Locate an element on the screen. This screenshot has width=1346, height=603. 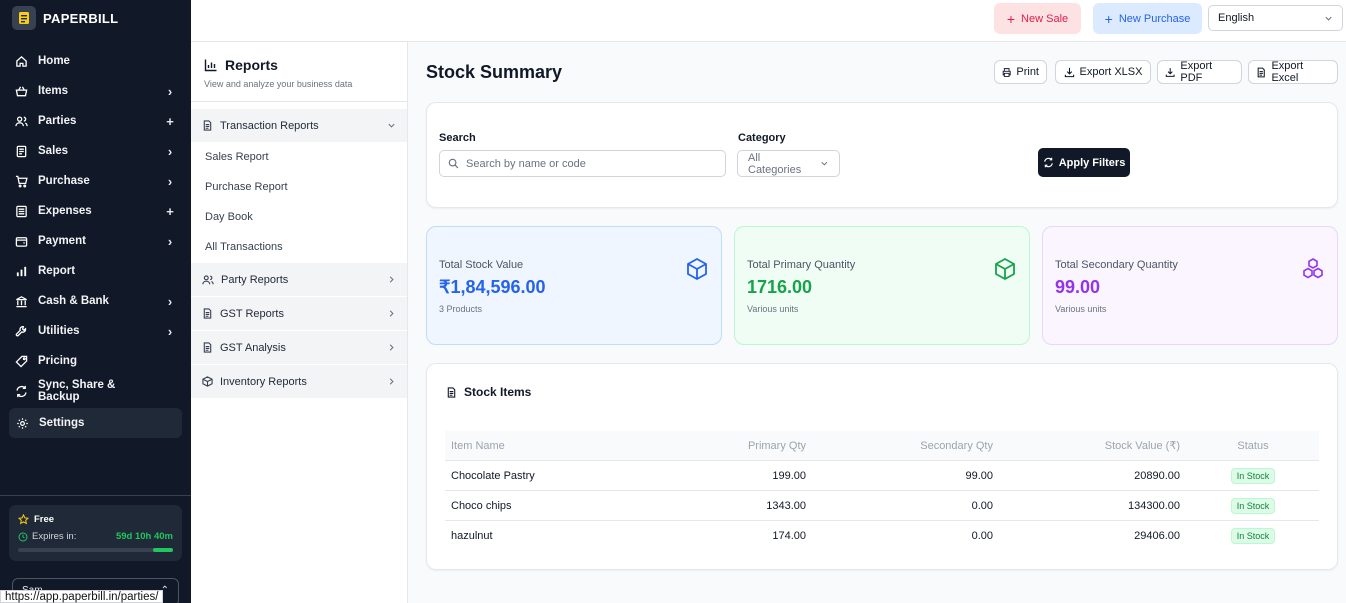
spreadsheet-icon is located at coordinates (1261, 72).